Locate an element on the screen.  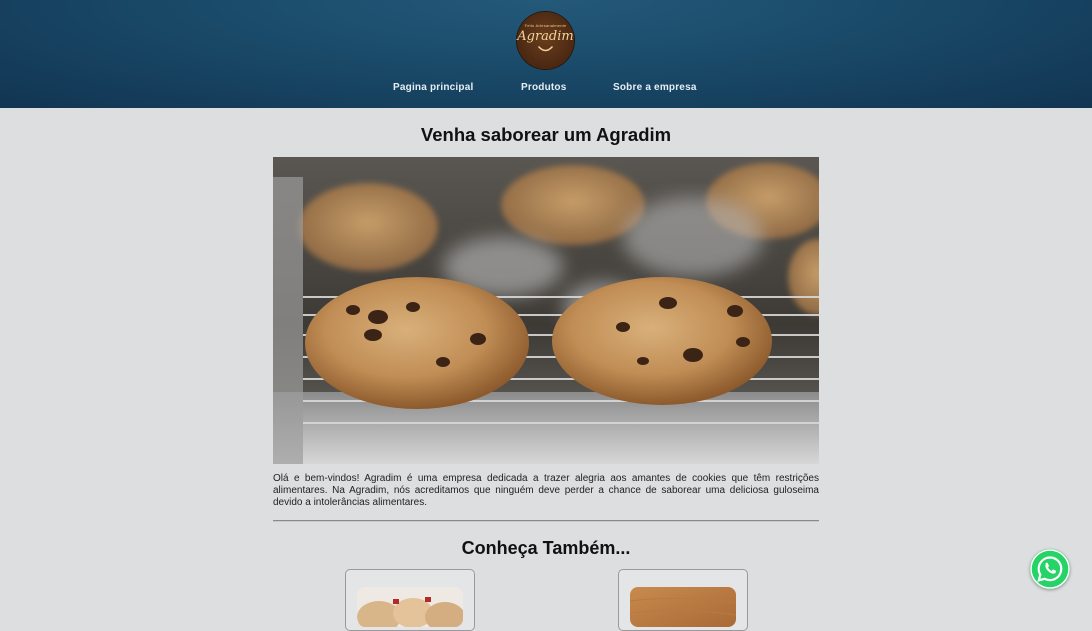
nav-link-home: Pagina principal is located at coordinates (433, 87).